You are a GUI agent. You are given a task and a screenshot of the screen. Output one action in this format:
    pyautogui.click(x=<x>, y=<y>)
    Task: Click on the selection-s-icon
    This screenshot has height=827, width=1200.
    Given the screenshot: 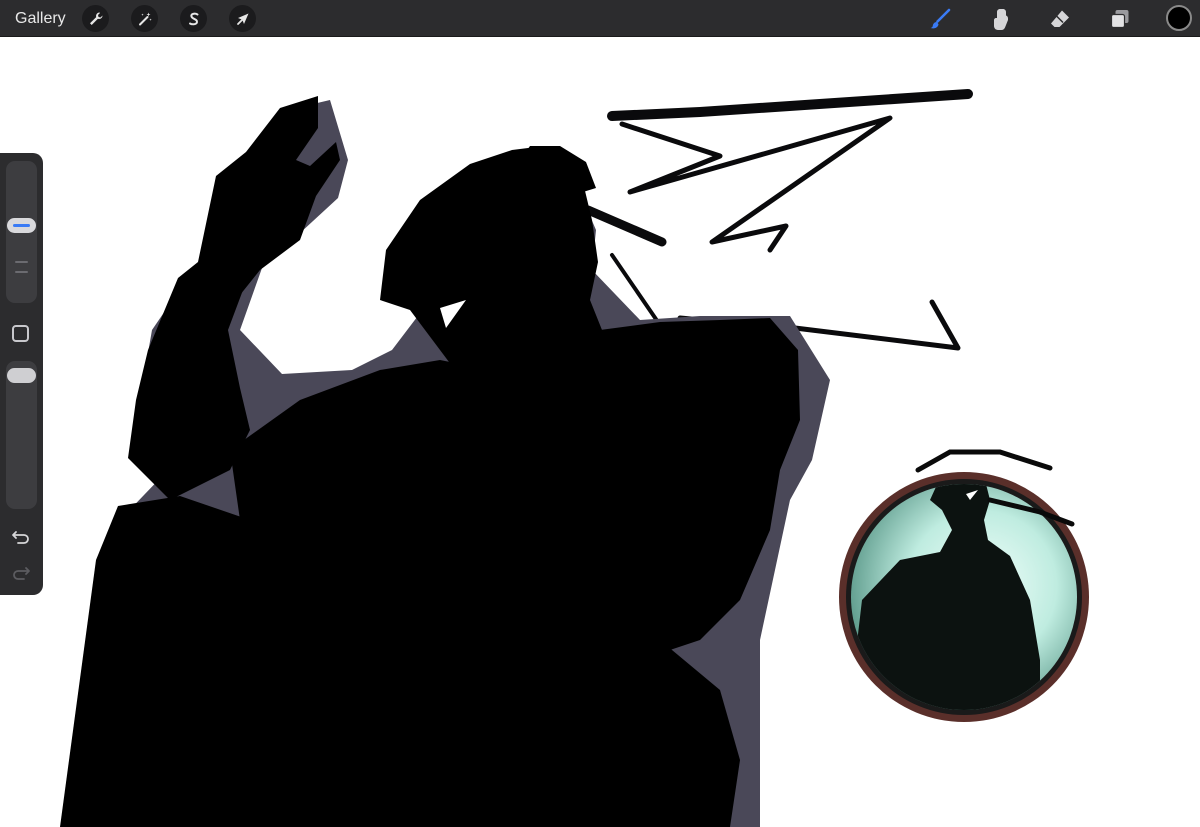 What is the action you would take?
    pyautogui.click(x=194, y=19)
    